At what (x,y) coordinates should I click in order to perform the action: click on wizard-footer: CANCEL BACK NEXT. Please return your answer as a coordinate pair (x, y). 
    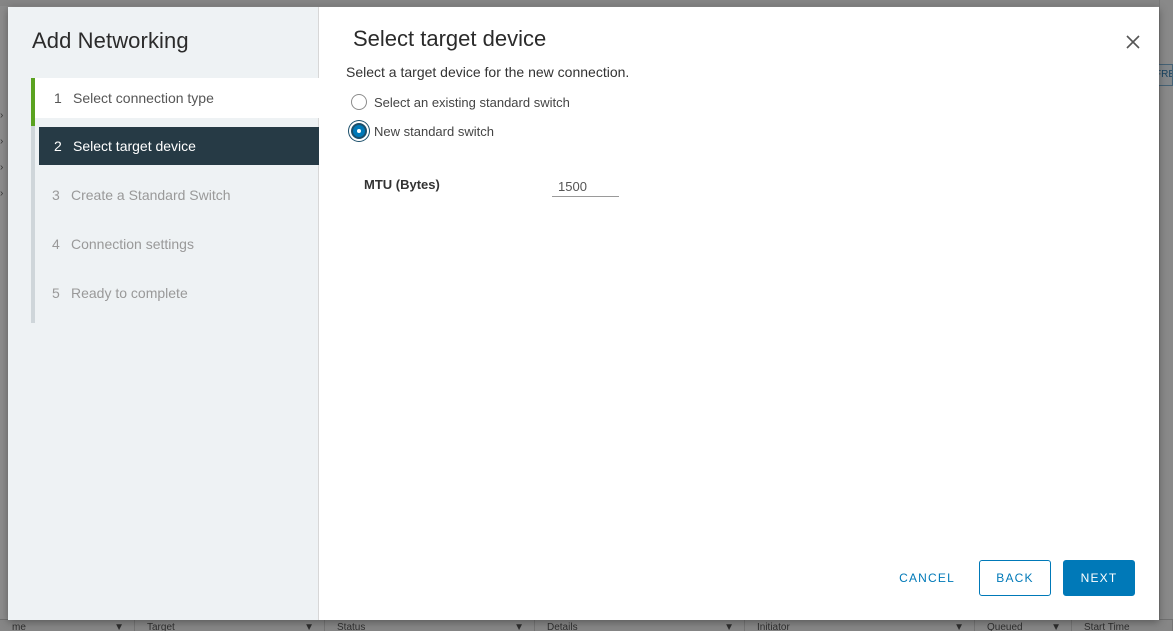
    Looking at the image, I should click on (1011, 578).